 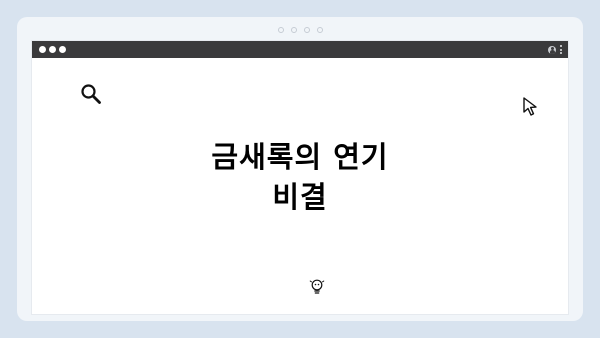 What do you see at coordinates (552, 49) in the screenshot?
I see `profile-icon` at bounding box center [552, 49].